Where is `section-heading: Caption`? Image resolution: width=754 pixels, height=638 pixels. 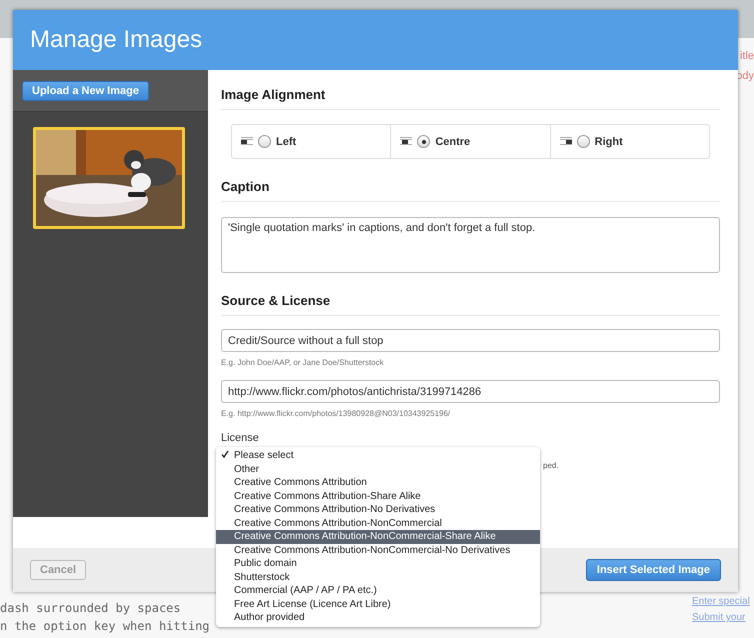 section-heading: Caption is located at coordinates (470, 188).